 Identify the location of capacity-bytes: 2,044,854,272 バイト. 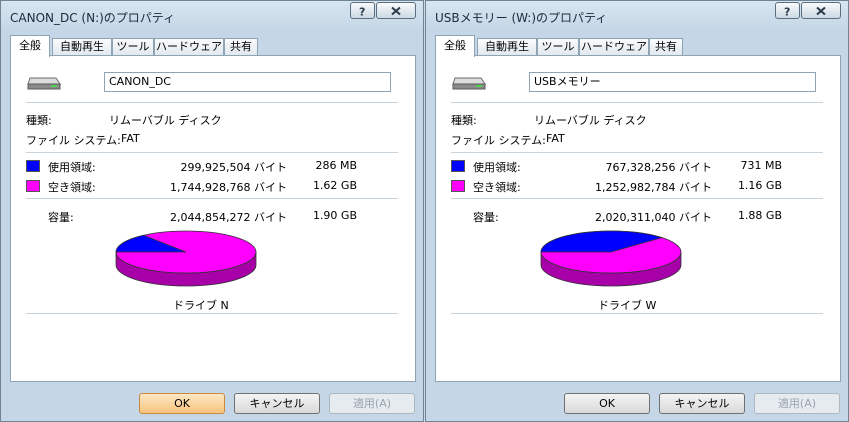
(228, 217).